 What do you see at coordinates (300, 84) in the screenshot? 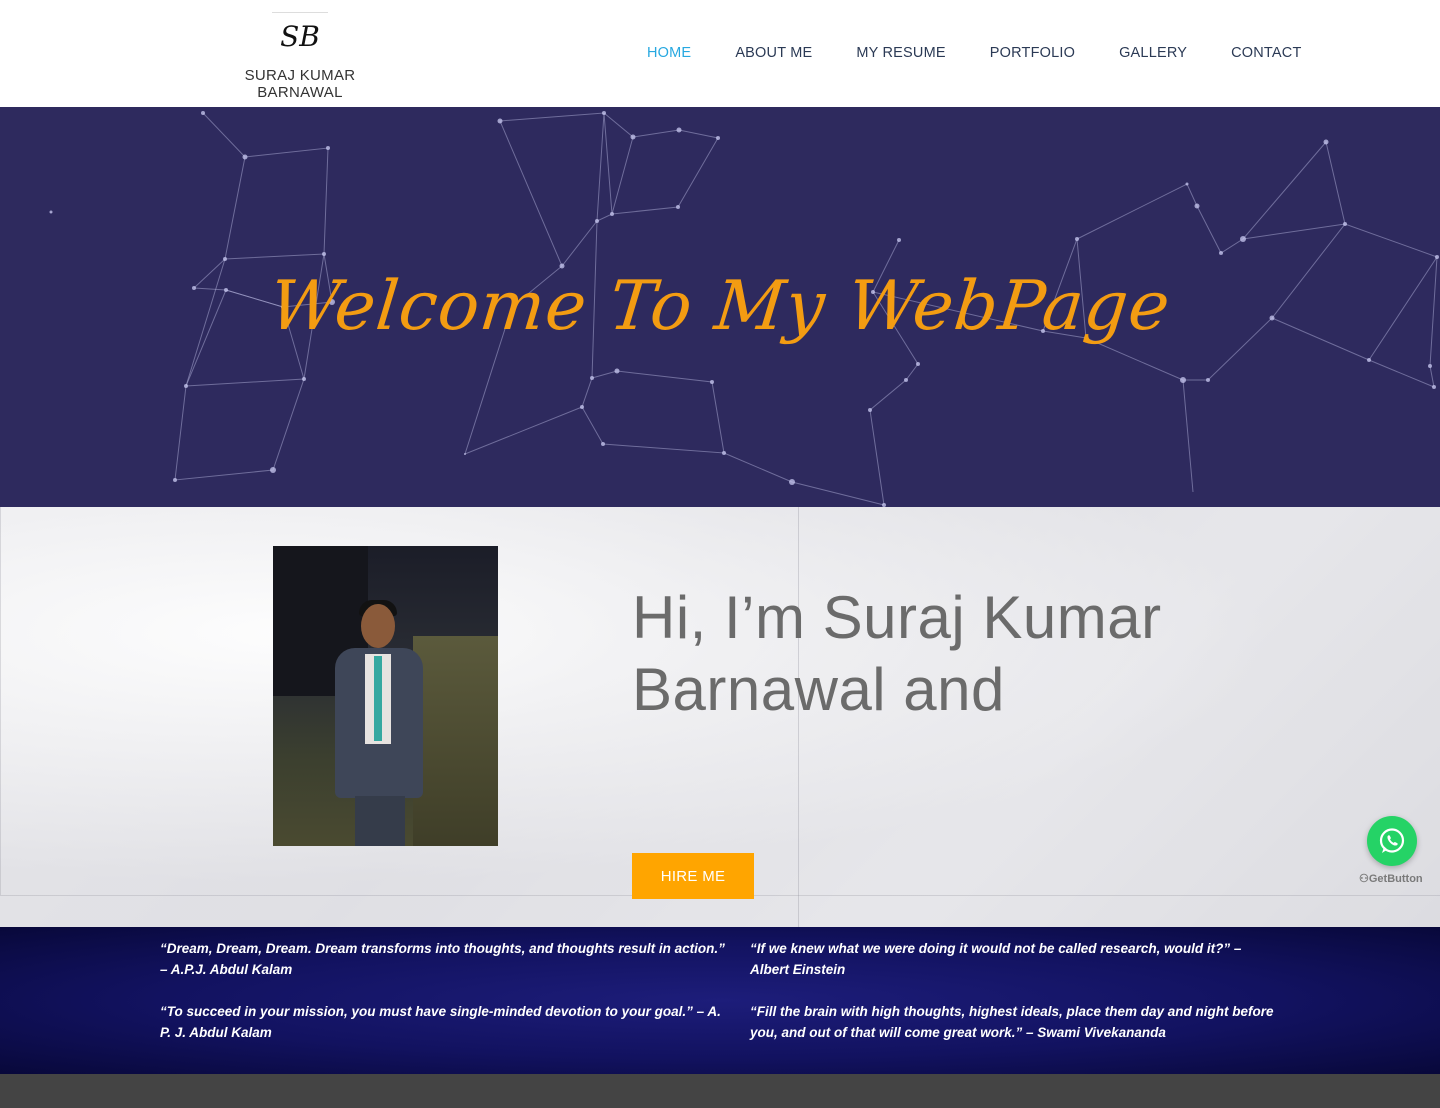
I see `site-name: SURAJ KUMAR BARNAWAL` at bounding box center [300, 84].